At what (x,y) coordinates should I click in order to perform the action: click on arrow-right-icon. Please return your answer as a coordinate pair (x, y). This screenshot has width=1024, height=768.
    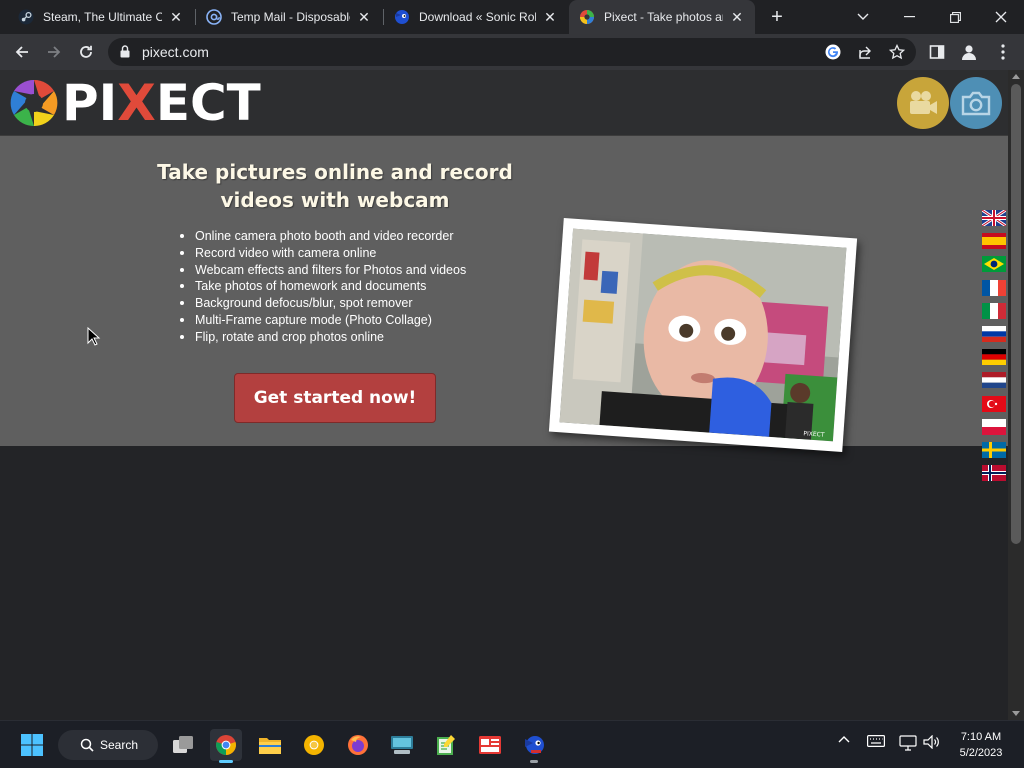
    Looking at the image, I should click on (54, 52).